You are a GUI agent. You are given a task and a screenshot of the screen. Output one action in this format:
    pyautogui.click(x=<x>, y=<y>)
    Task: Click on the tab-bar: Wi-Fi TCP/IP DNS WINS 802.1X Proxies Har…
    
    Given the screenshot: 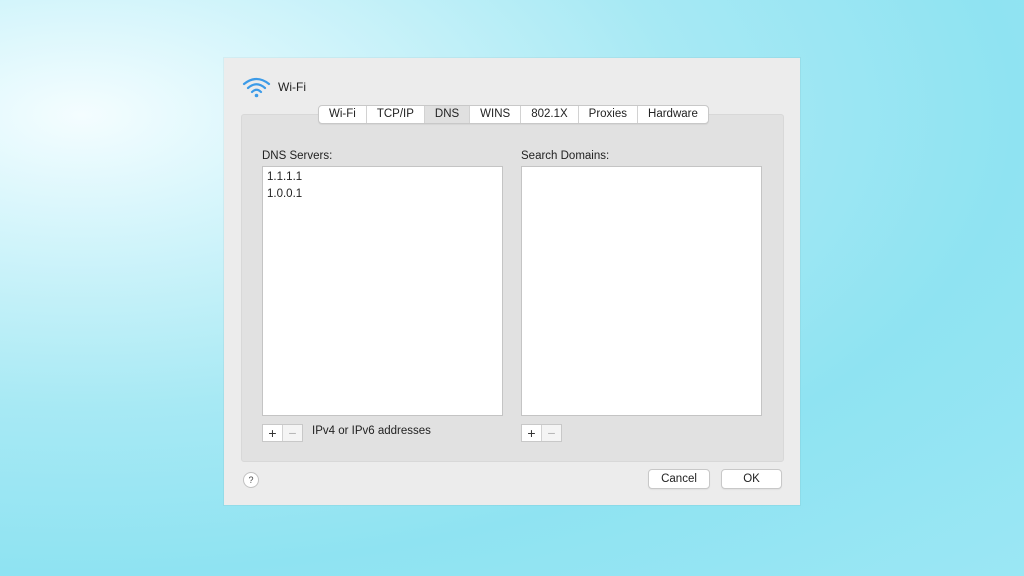 What is the action you would take?
    pyautogui.click(x=513, y=114)
    